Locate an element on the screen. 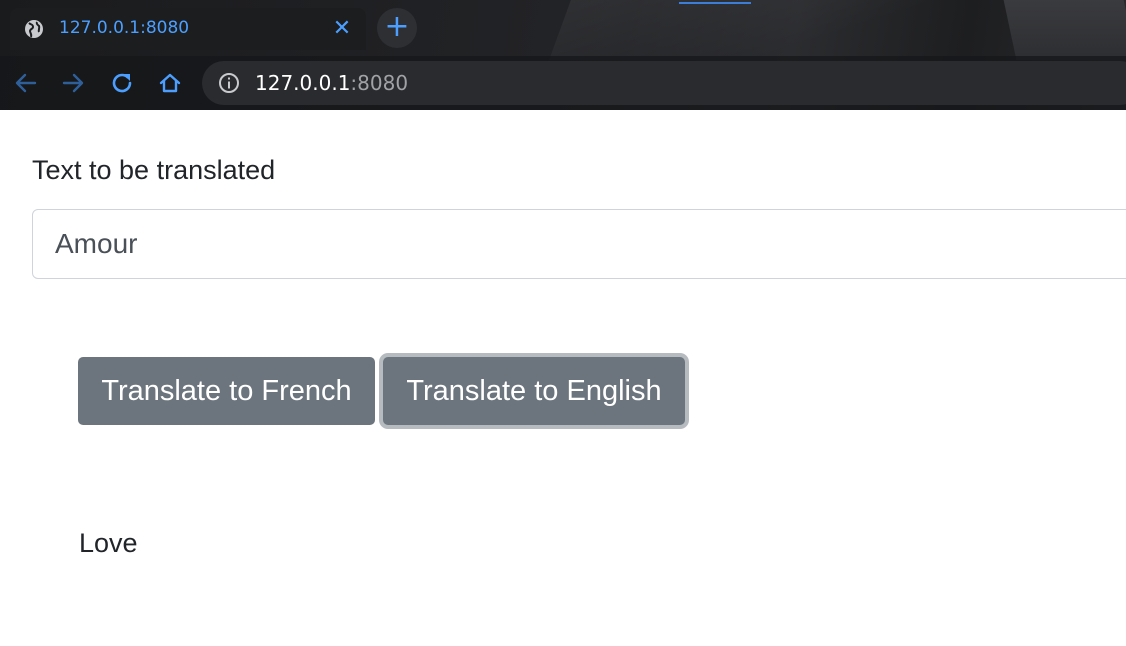 The height and width of the screenshot is (646, 1126). browser-toolbar: 127.0.0.1:8080 is located at coordinates (563, 83).